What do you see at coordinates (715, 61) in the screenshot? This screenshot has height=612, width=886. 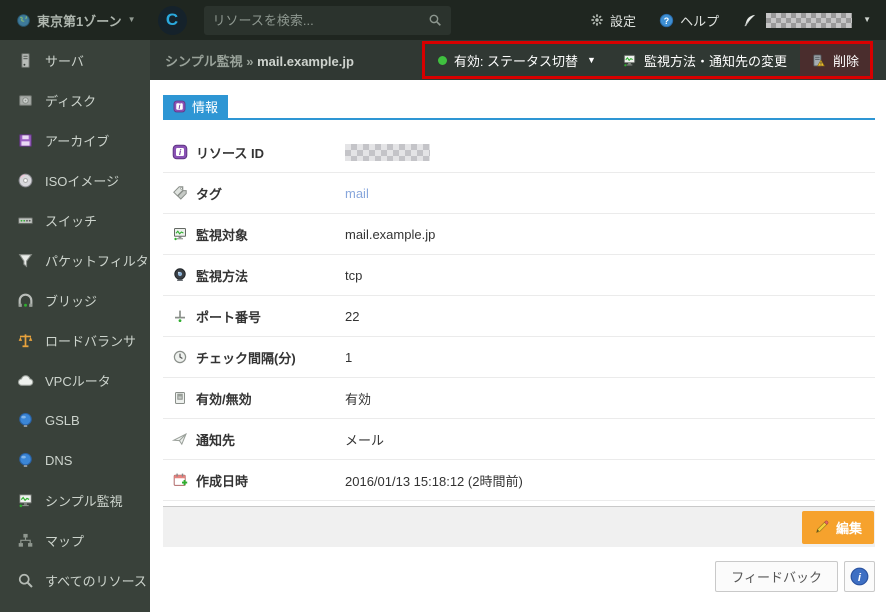 I see `change-method-label: 監視方法・通知先の変更` at bounding box center [715, 61].